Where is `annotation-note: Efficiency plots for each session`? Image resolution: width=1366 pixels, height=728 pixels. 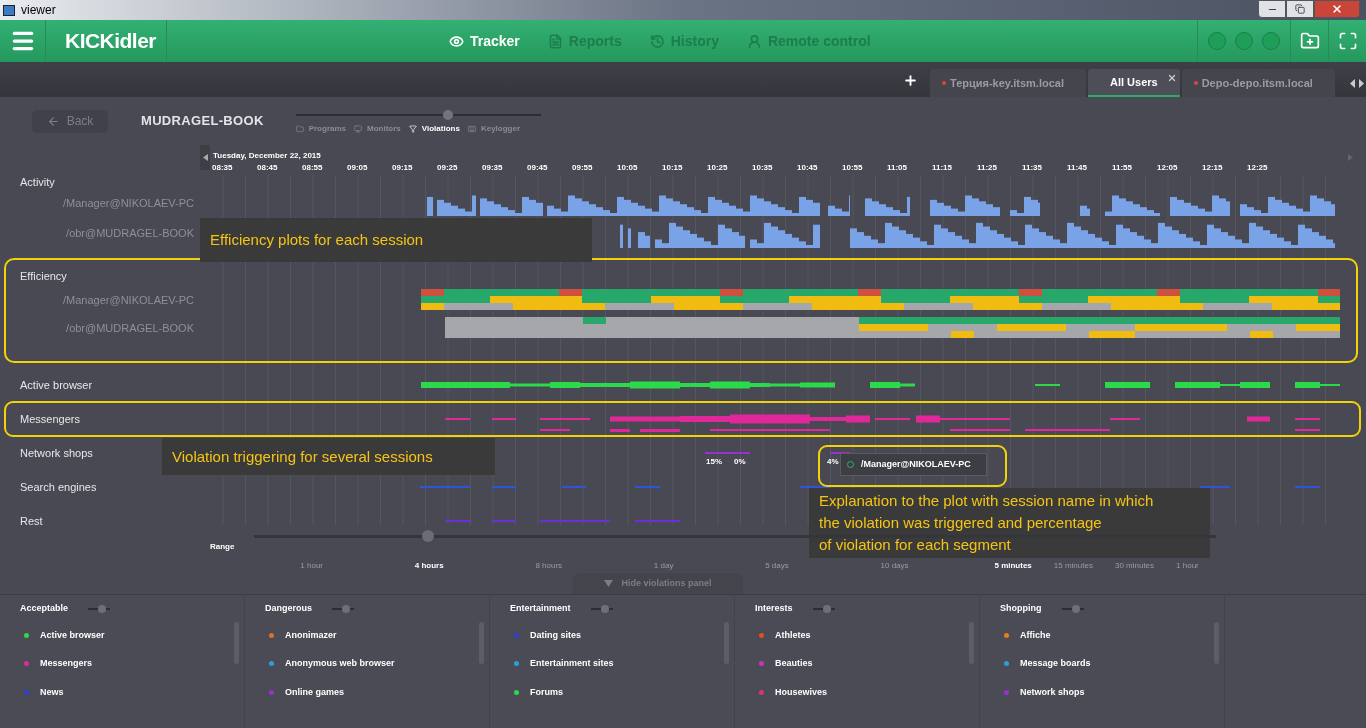 annotation-note: Efficiency plots for each session is located at coordinates (396, 240).